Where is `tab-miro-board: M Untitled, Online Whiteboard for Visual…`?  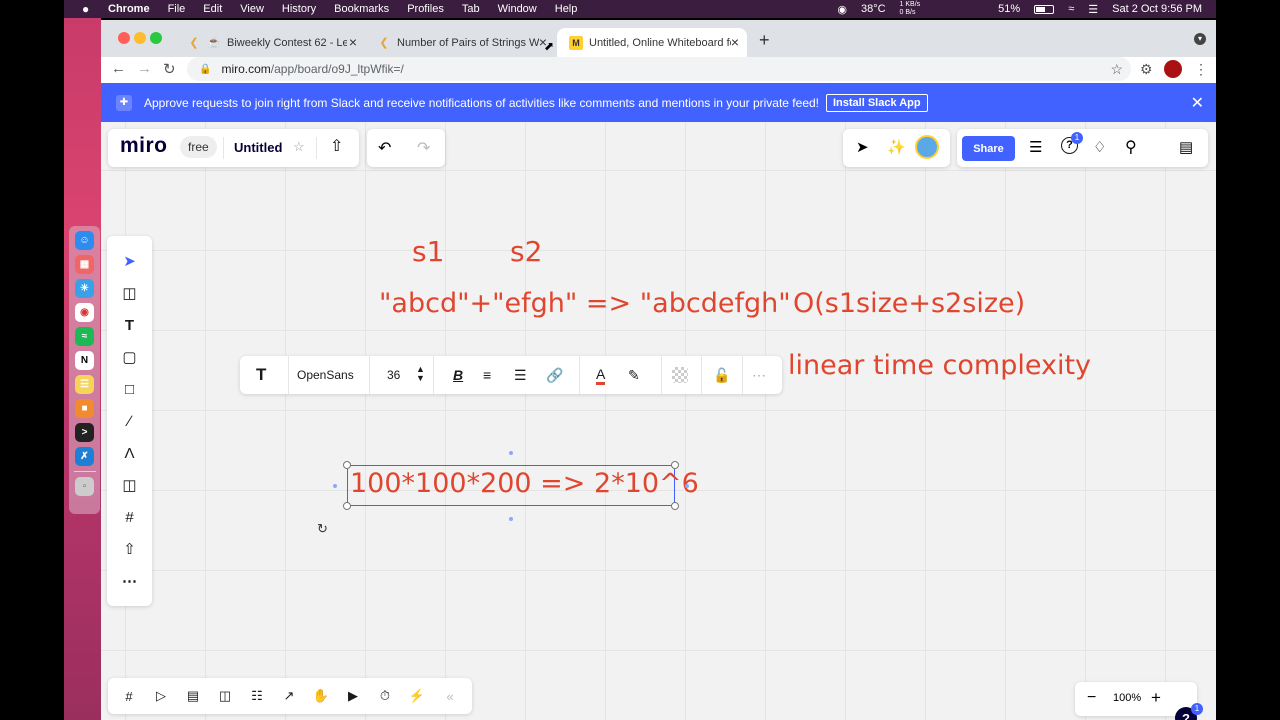 tab-miro-board: M Untitled, Online Whiteboard for Visual… is located at coordinates (652, 42).